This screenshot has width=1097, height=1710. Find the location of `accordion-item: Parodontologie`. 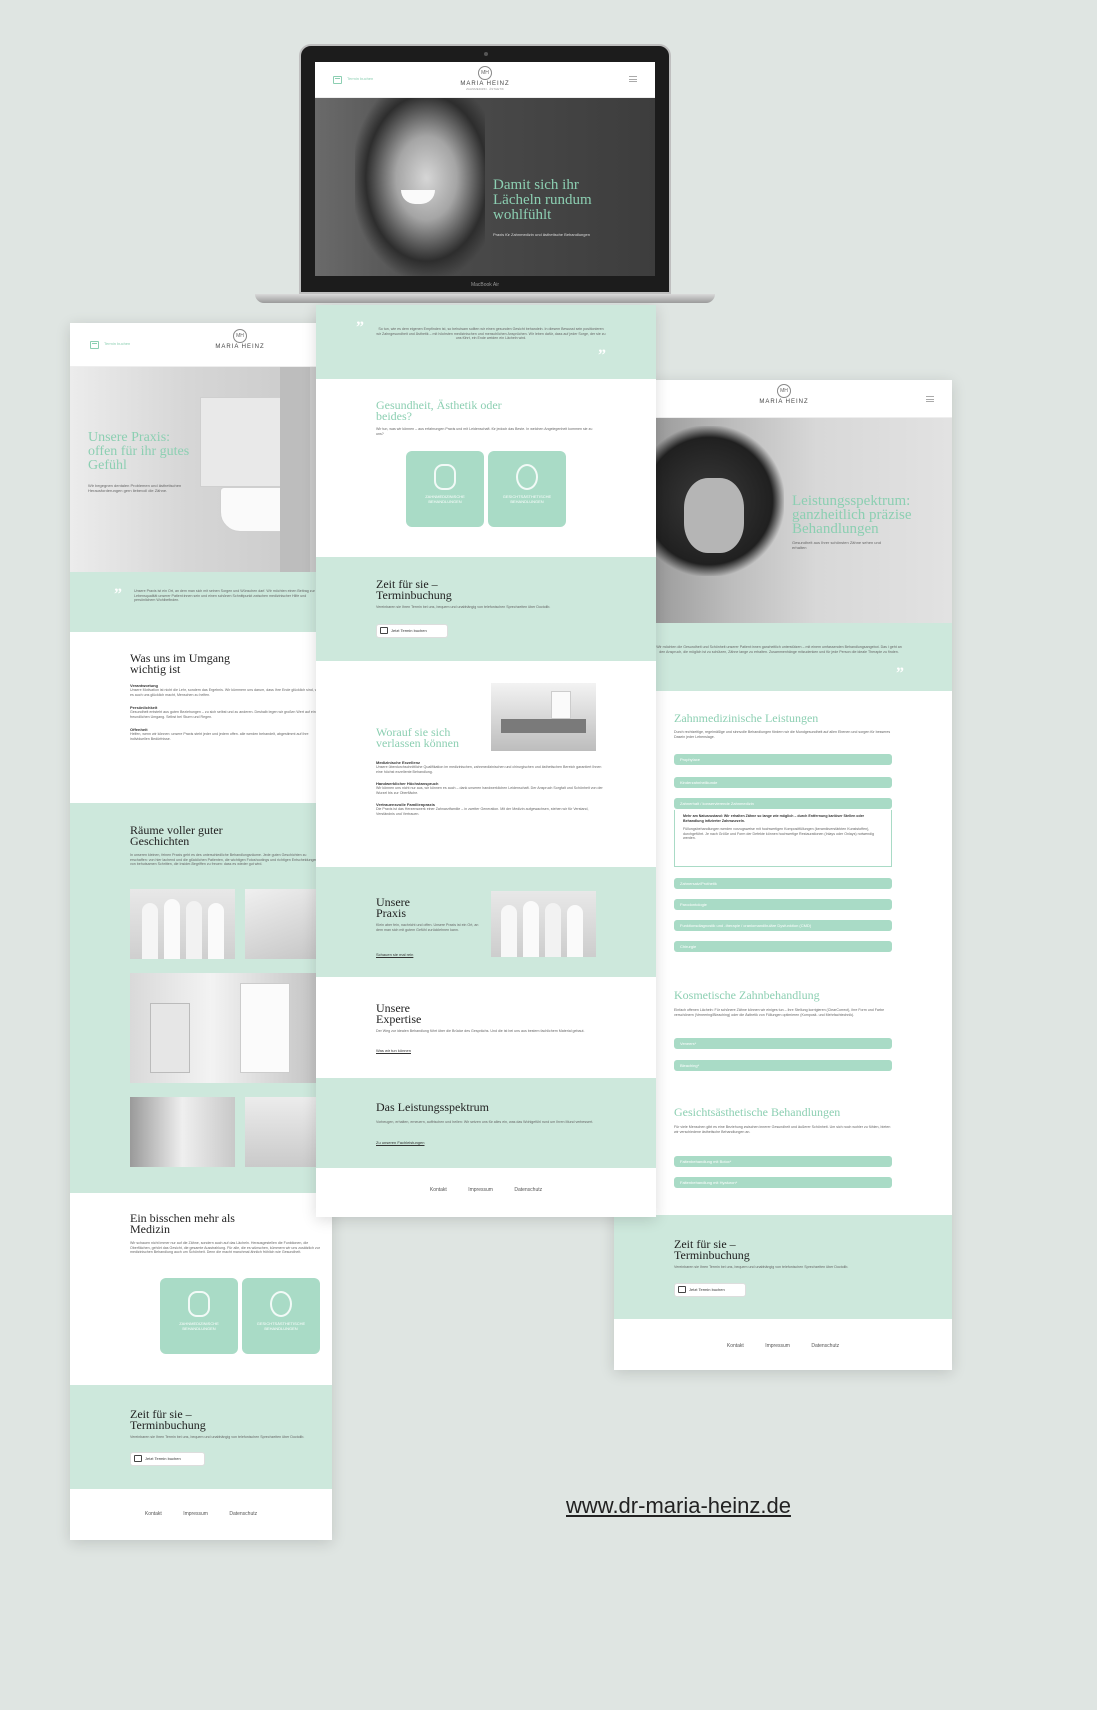

accordion-item: Parodontologie is located at coordinates (783, 904).